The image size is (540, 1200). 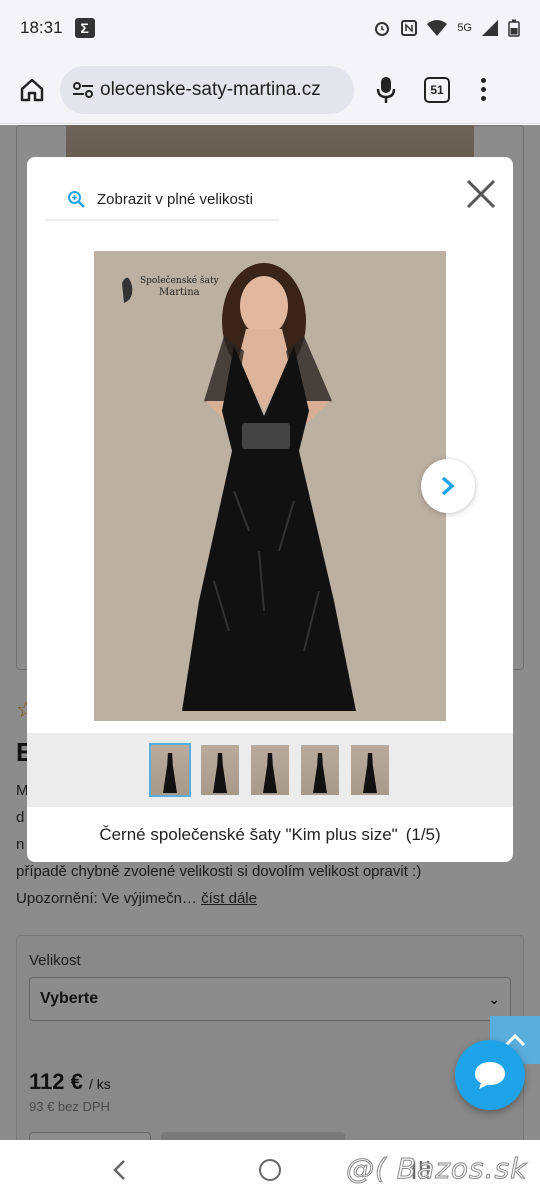 I want to click on view-full-size-button: Zobrazit v plné velikosti, so click(x=162, y=200).